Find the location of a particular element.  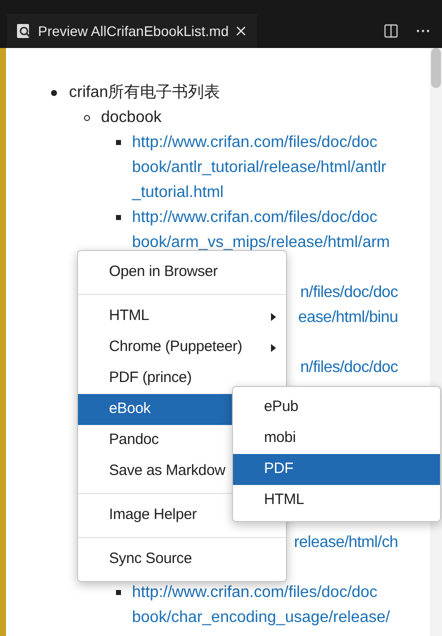

list-item-text: crifan所有电子书列表 is located at coordinates (144, 92).